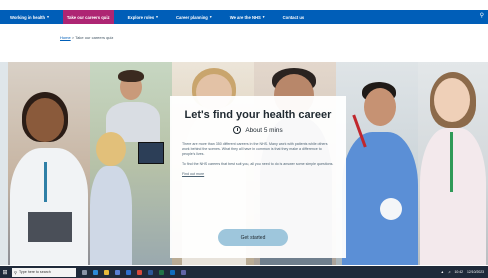 The height and width of the screenshot is (278, 488). Describe the element at coordinates (258, 115) in the screenshot. I see `card-title: Let's find your health career` at that location.